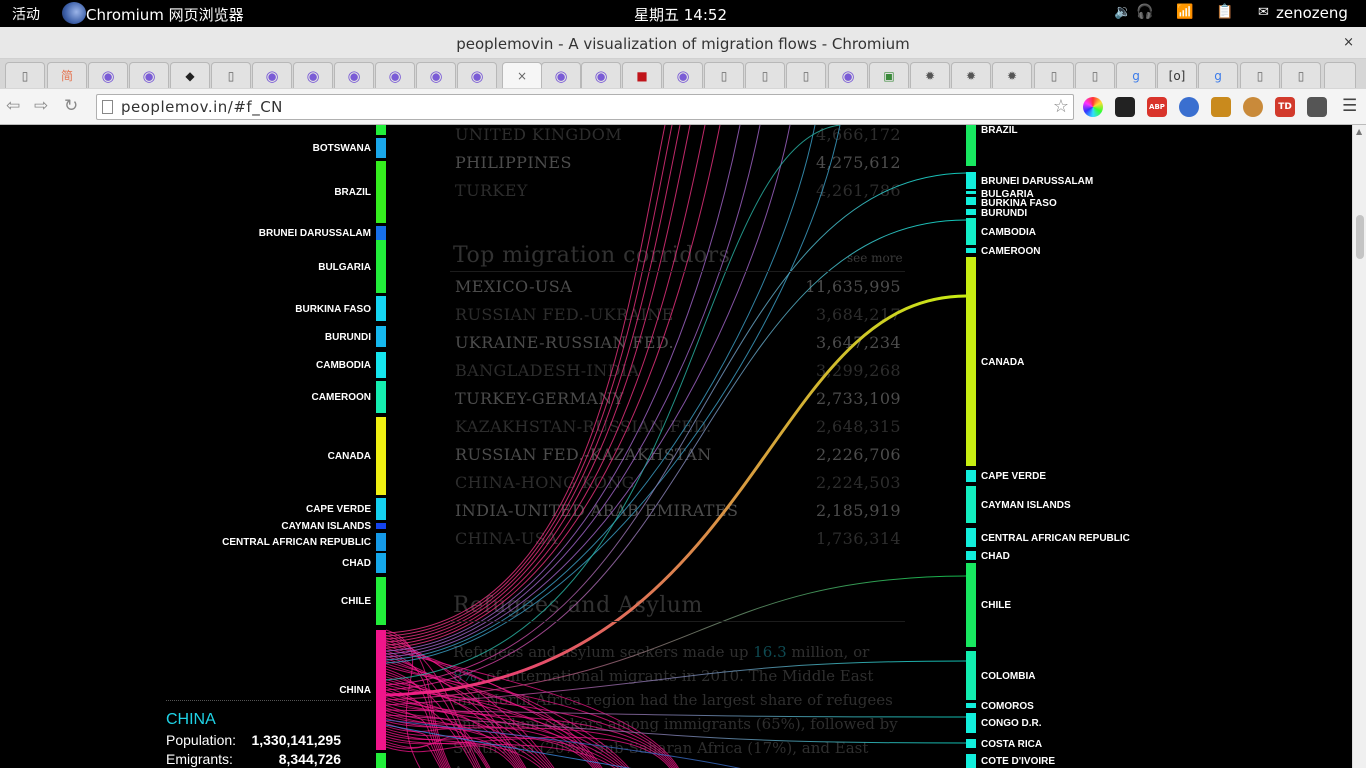 The image size is (1366, 768). Describe the element at coordinates (1221, 107) in the screenshot. I see `tools-icon` at that location.